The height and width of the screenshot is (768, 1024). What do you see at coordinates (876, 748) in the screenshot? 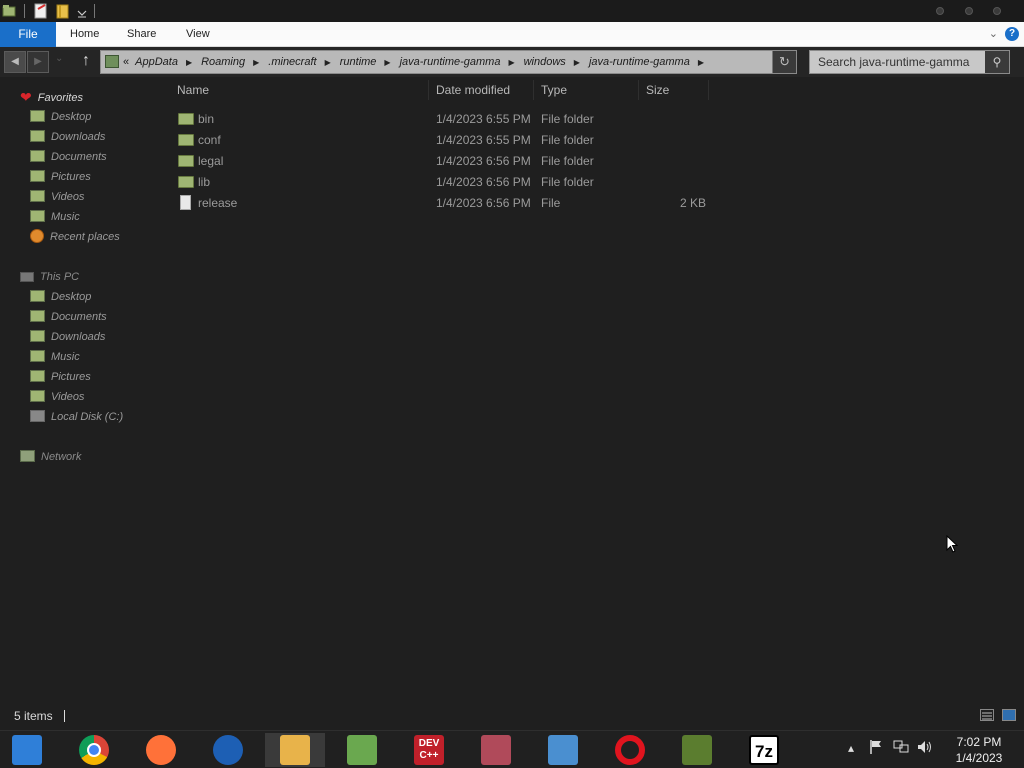
I see `action-center-flag-icon` at bounding box center [876, 748].